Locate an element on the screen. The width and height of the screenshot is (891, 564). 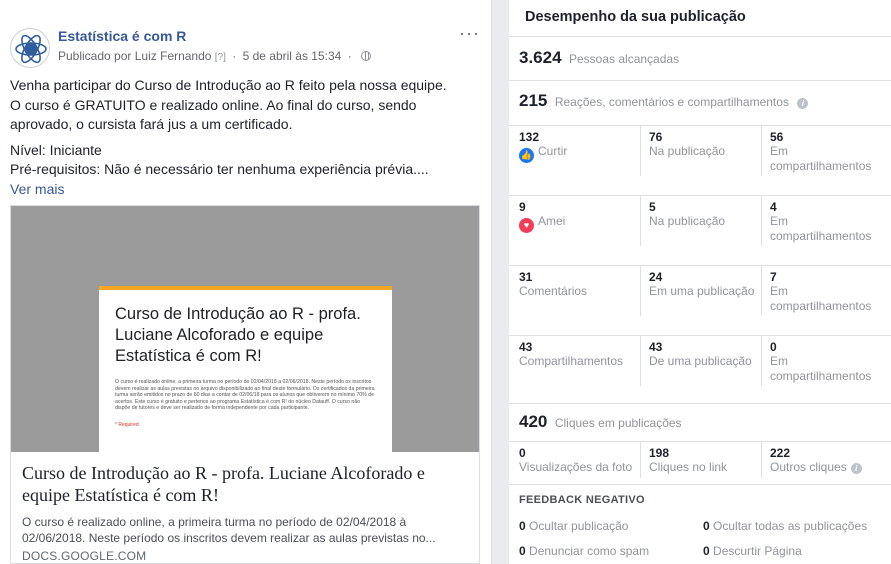
globe-icon is located at coordinates (366, 56).